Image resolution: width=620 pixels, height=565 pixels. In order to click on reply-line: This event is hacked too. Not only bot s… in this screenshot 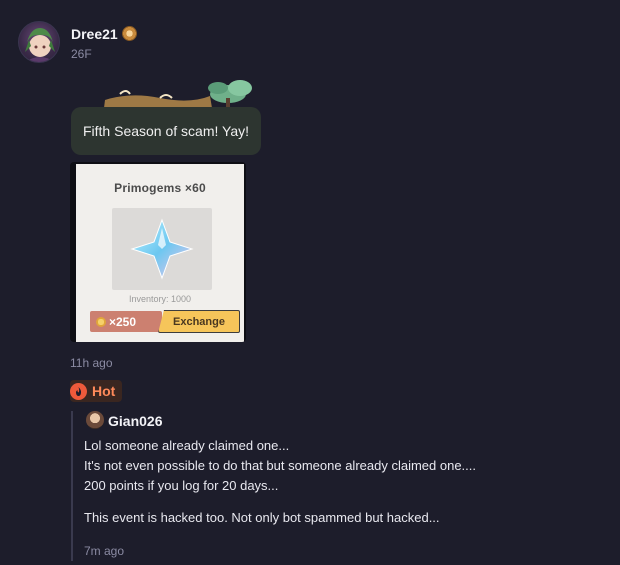, I will do `click(262, 517)`.